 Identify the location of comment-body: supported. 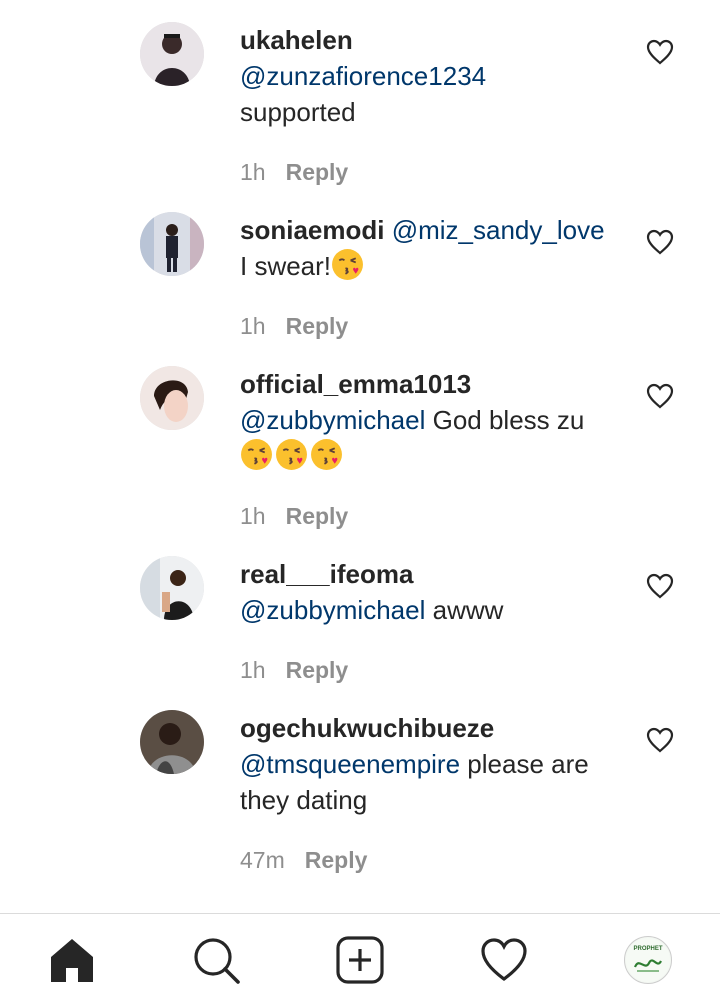
(298, 112).